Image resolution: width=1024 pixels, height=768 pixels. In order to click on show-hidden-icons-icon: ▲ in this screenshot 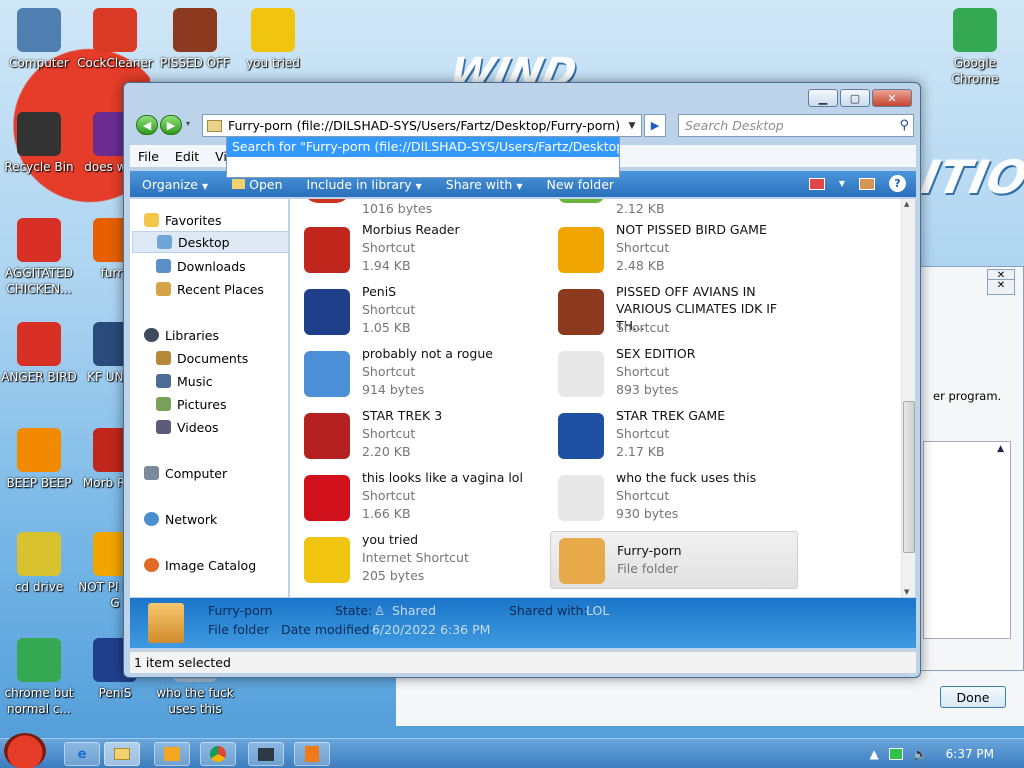, I will do `click(873, 754)`.